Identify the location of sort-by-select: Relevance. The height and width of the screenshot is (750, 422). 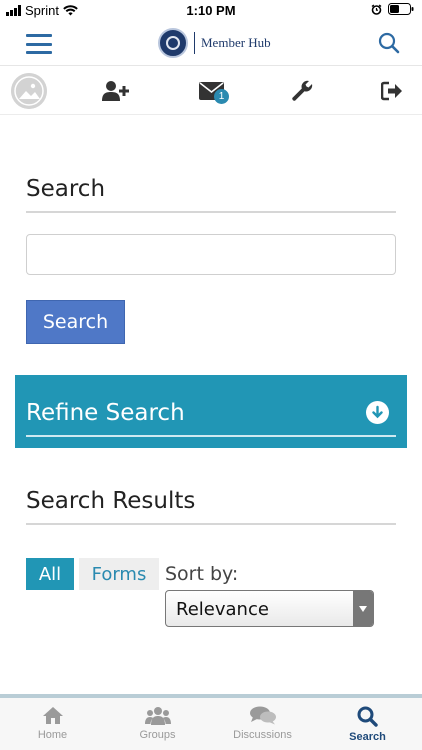
(269, 608).